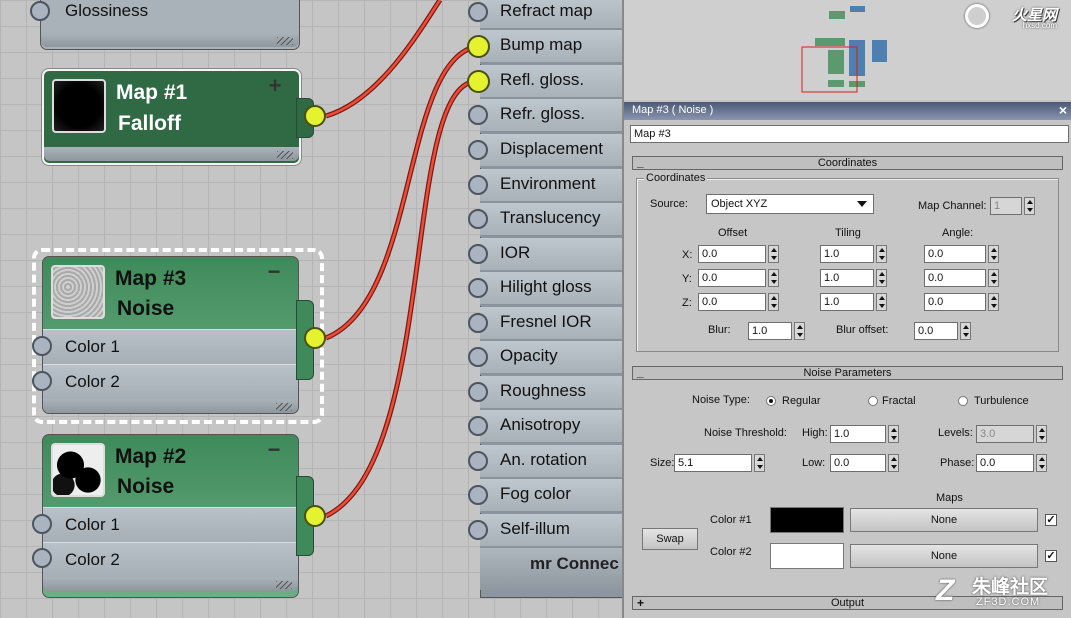 The image size is (1071, 618). What do you see at coordinates (1006, 206) in the screenshot?
I see `map-channel-field: 1` at bounding box center [1006, 206].